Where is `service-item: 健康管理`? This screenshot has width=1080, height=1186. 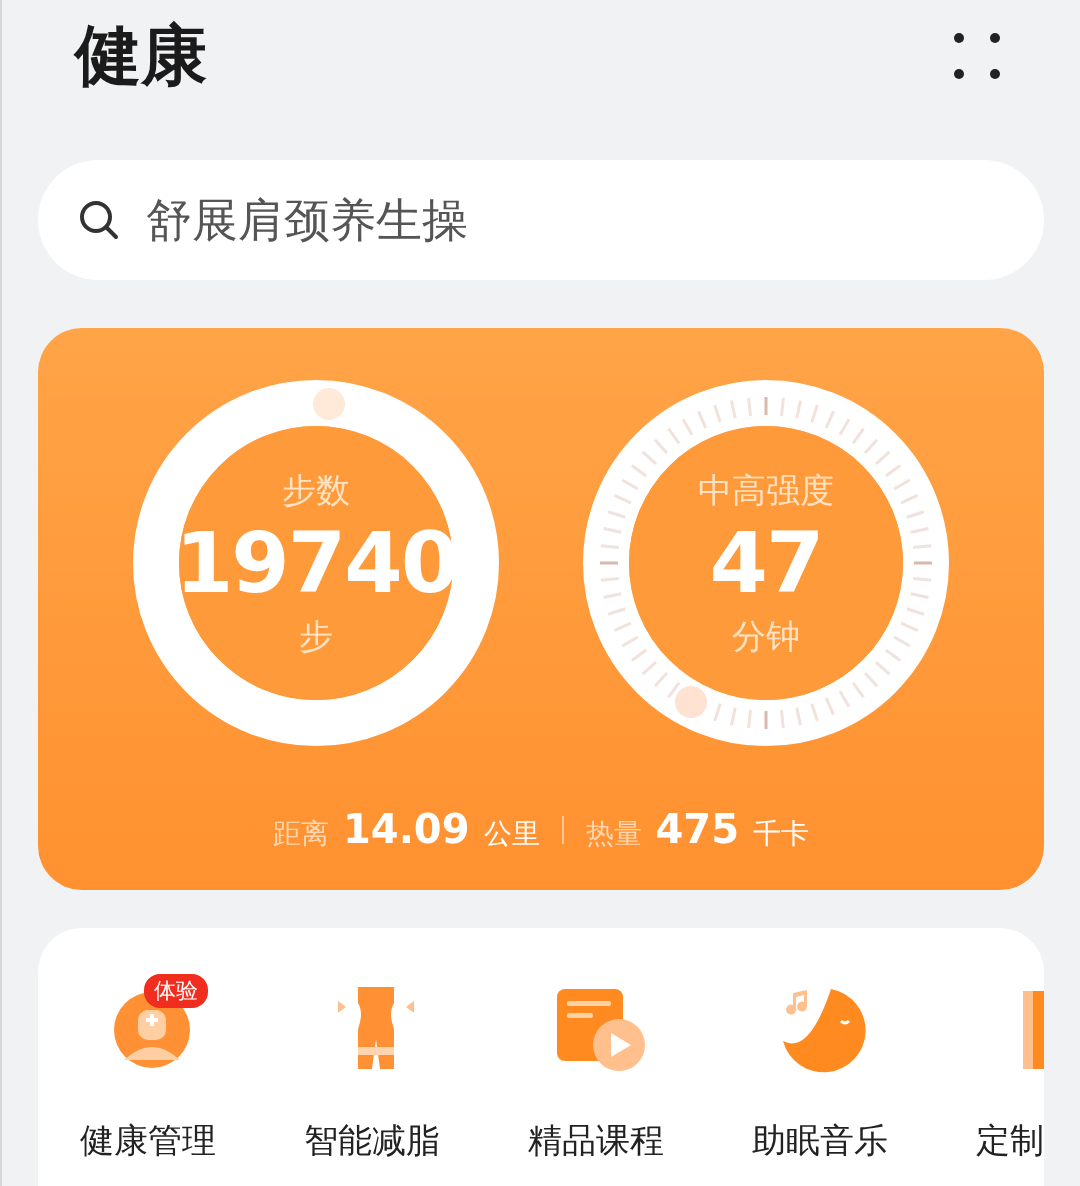
service-item: 健康管理 is located at coordinates (148, 1141).